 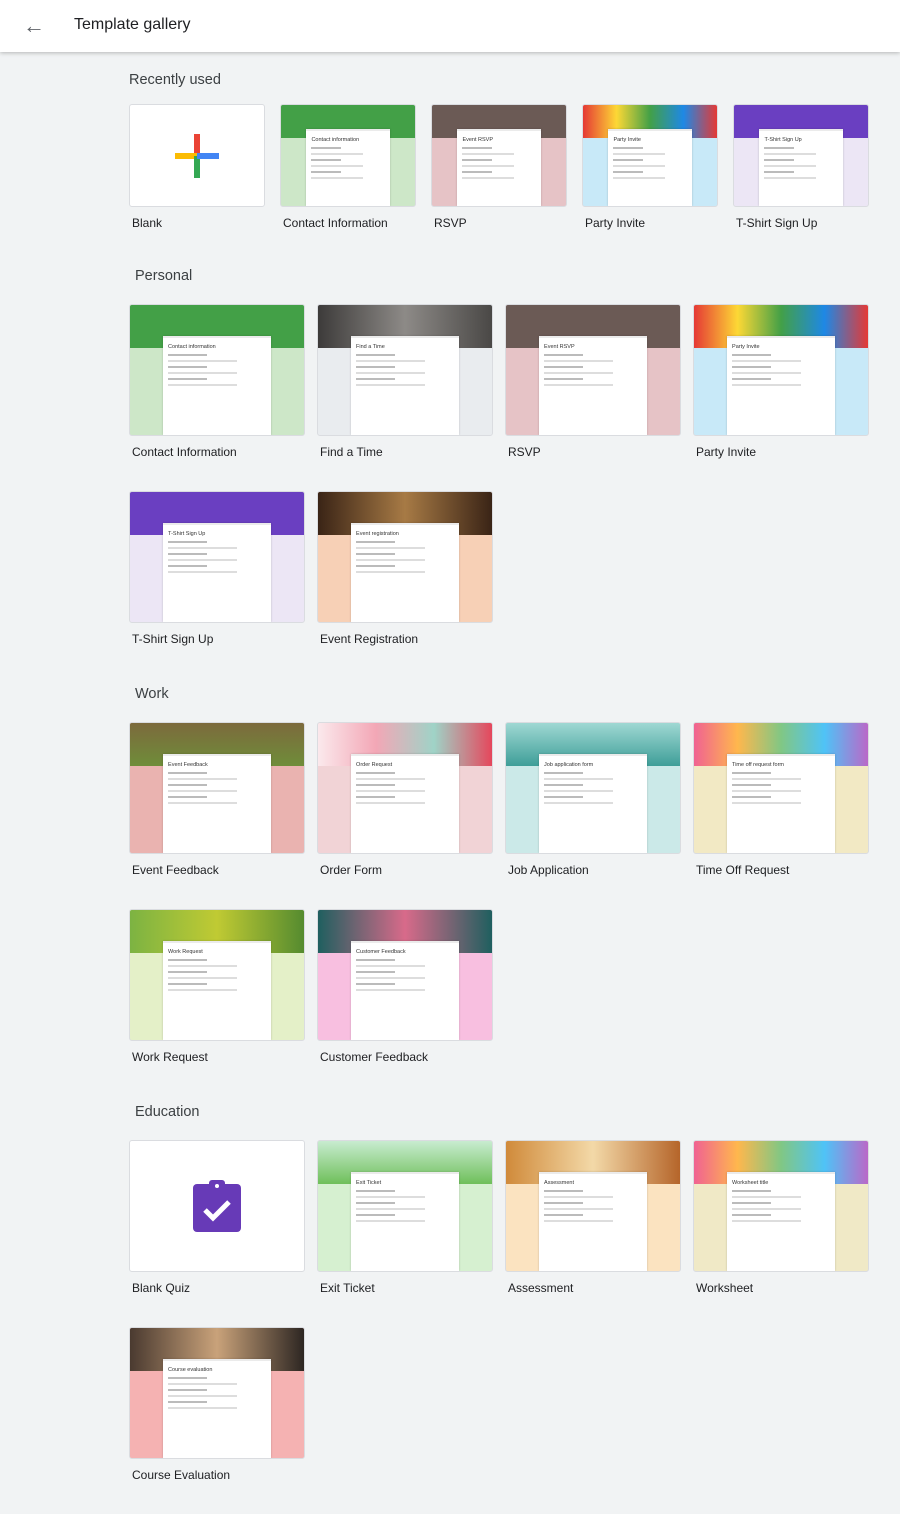 I want to click on form-preview: Exit Ticket, so click(x=405, y=1221).